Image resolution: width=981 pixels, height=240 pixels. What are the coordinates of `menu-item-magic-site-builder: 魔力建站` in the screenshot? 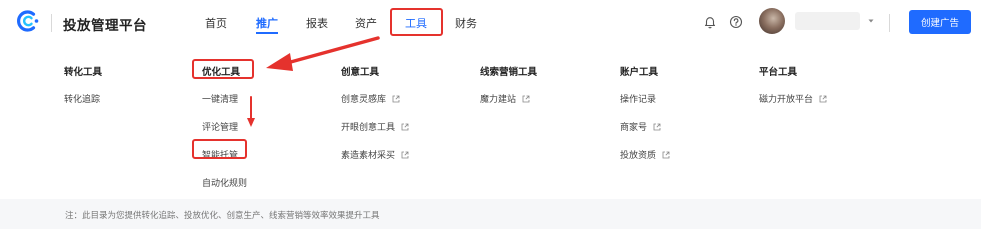 It's located at (505, 98).